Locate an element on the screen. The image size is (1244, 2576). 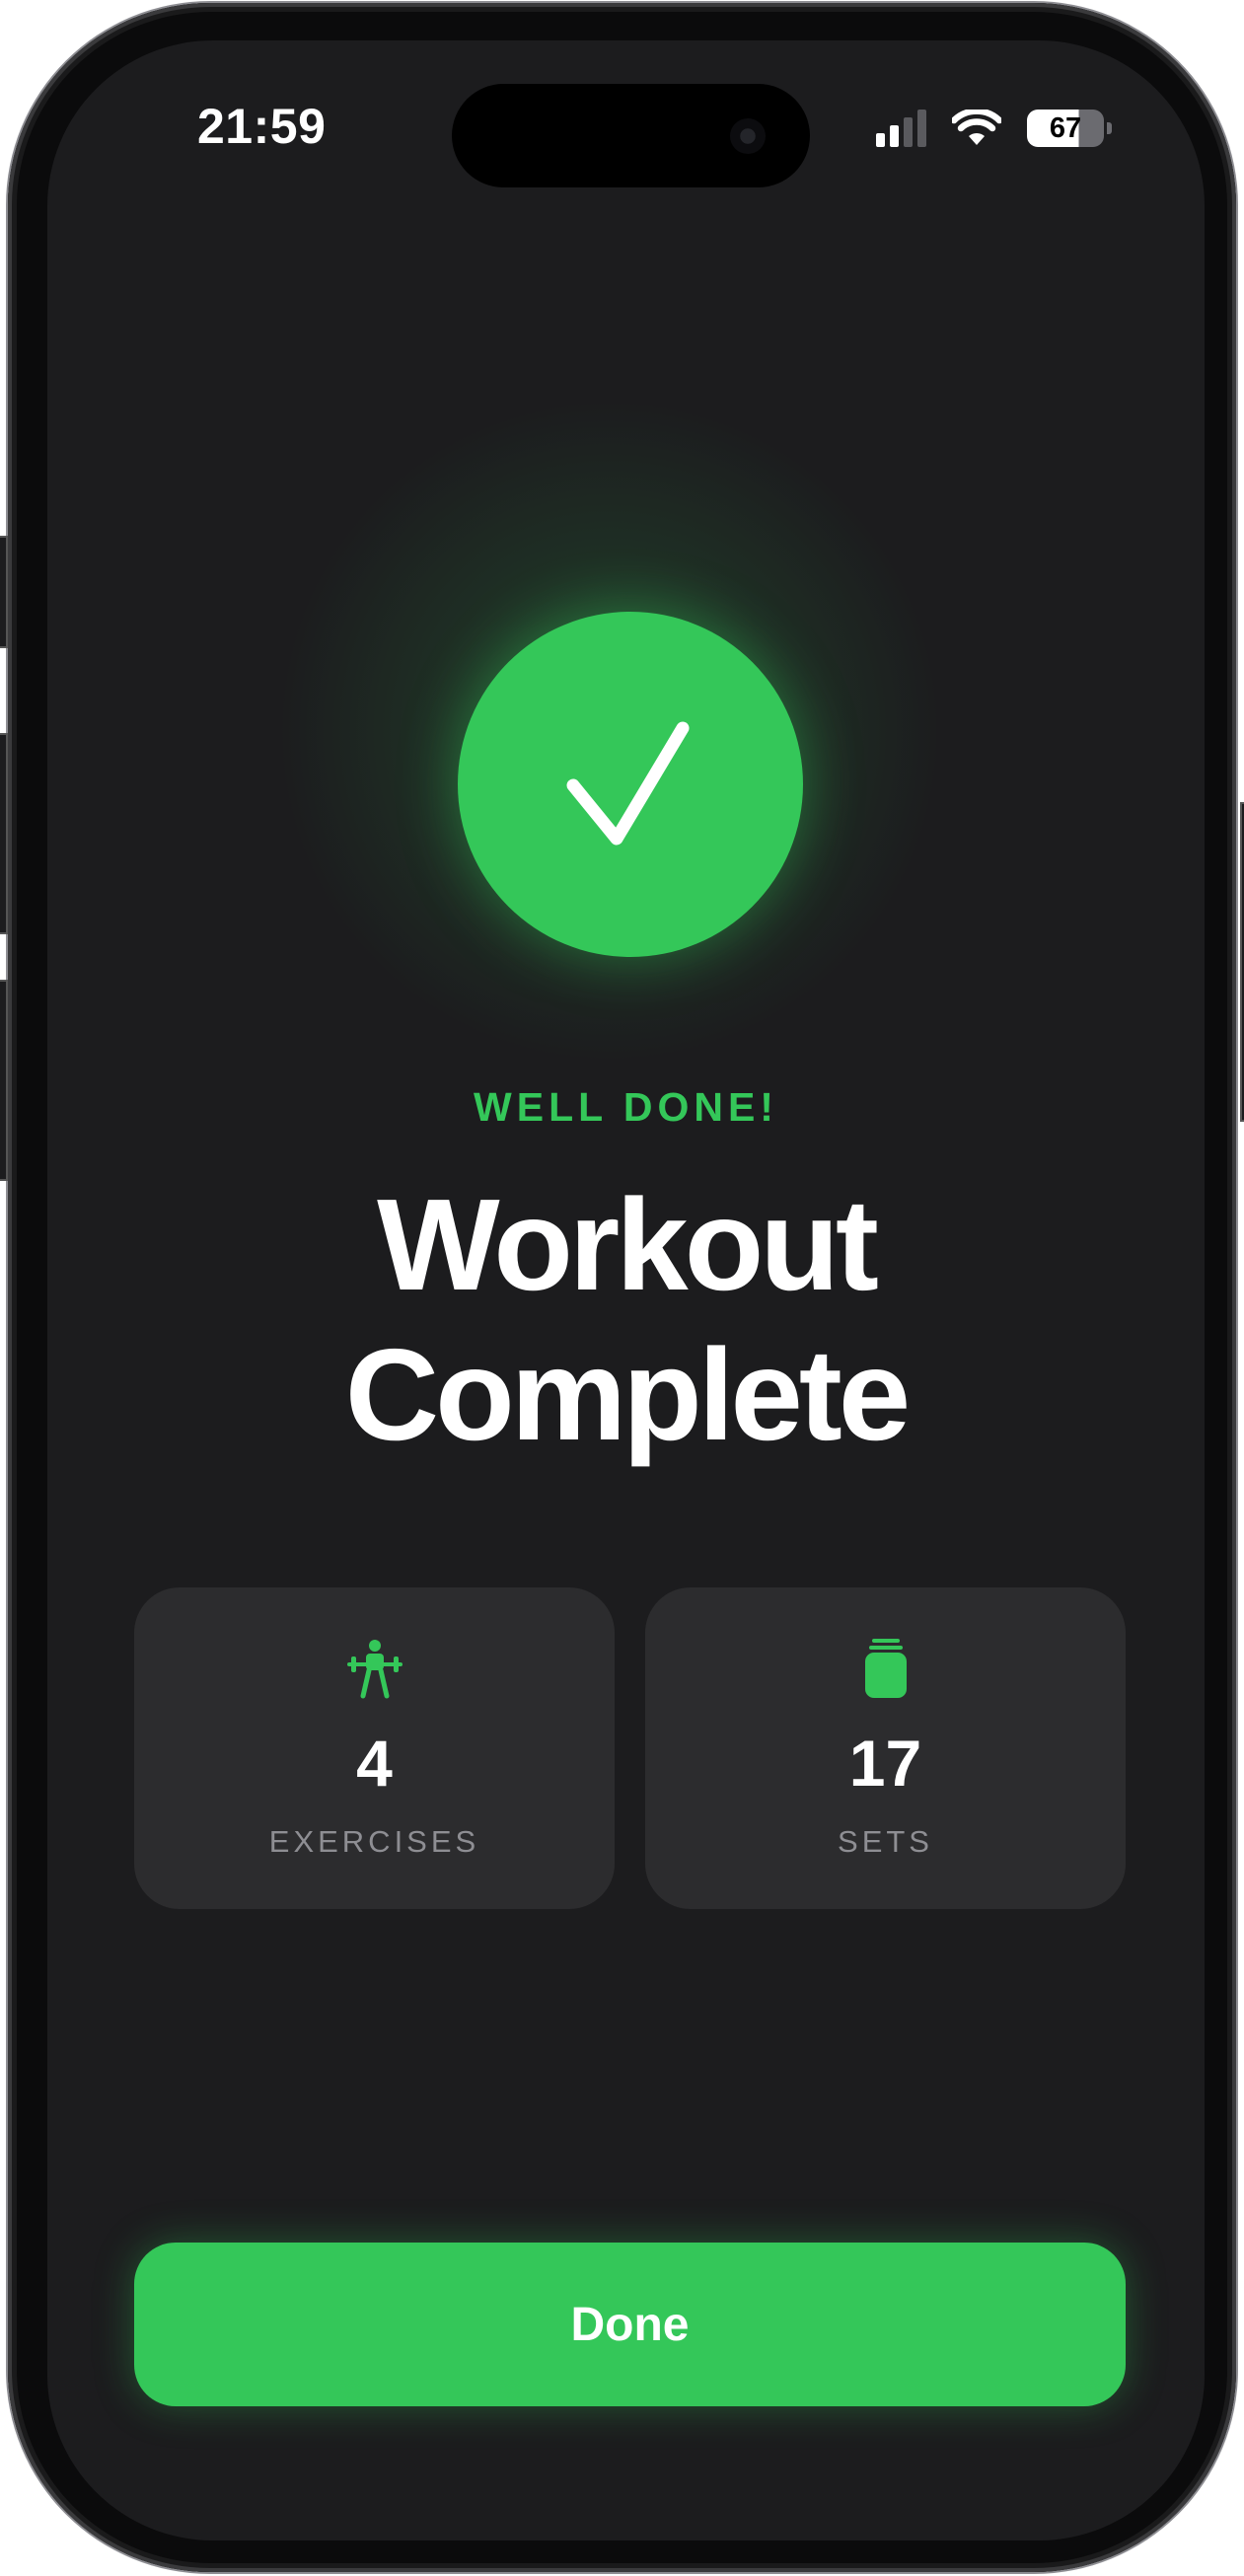
stacked-plates-icon is located at coordinates (885, 1668).